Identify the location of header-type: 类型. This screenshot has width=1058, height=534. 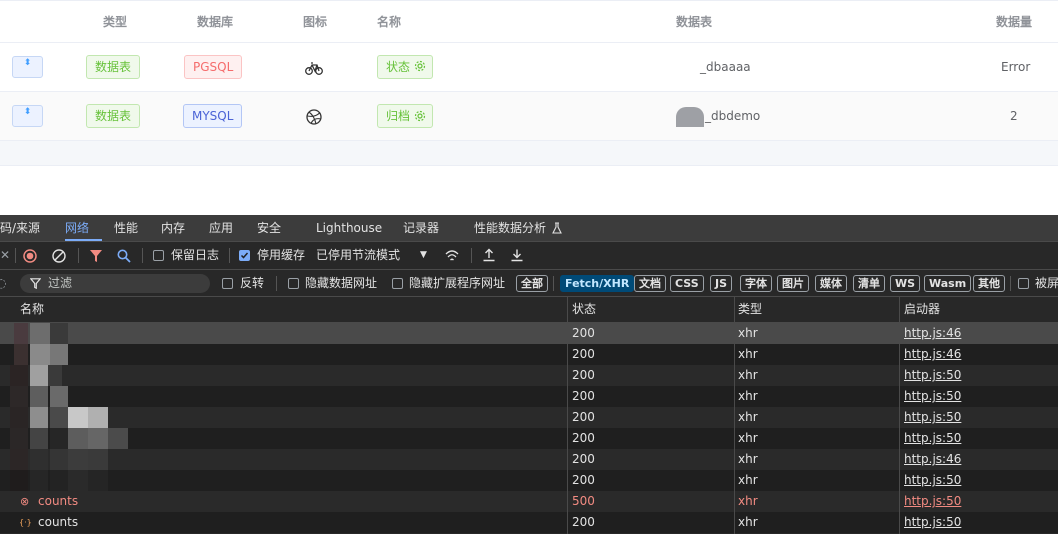
(115, 22).